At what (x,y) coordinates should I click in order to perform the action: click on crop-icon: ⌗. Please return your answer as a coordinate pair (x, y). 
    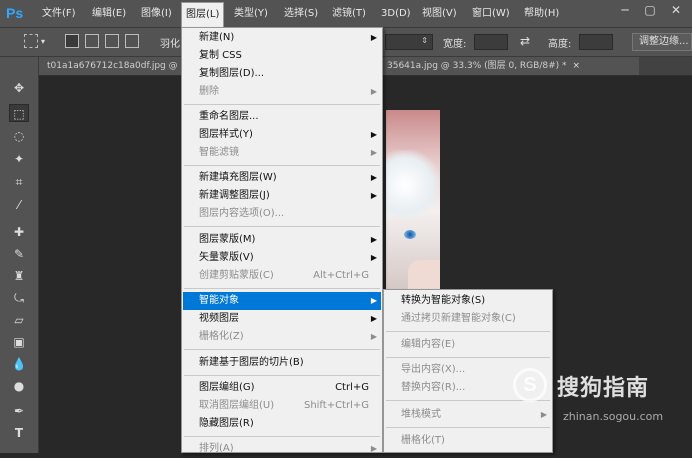
    Looking at the image, I should click on (19, 182).